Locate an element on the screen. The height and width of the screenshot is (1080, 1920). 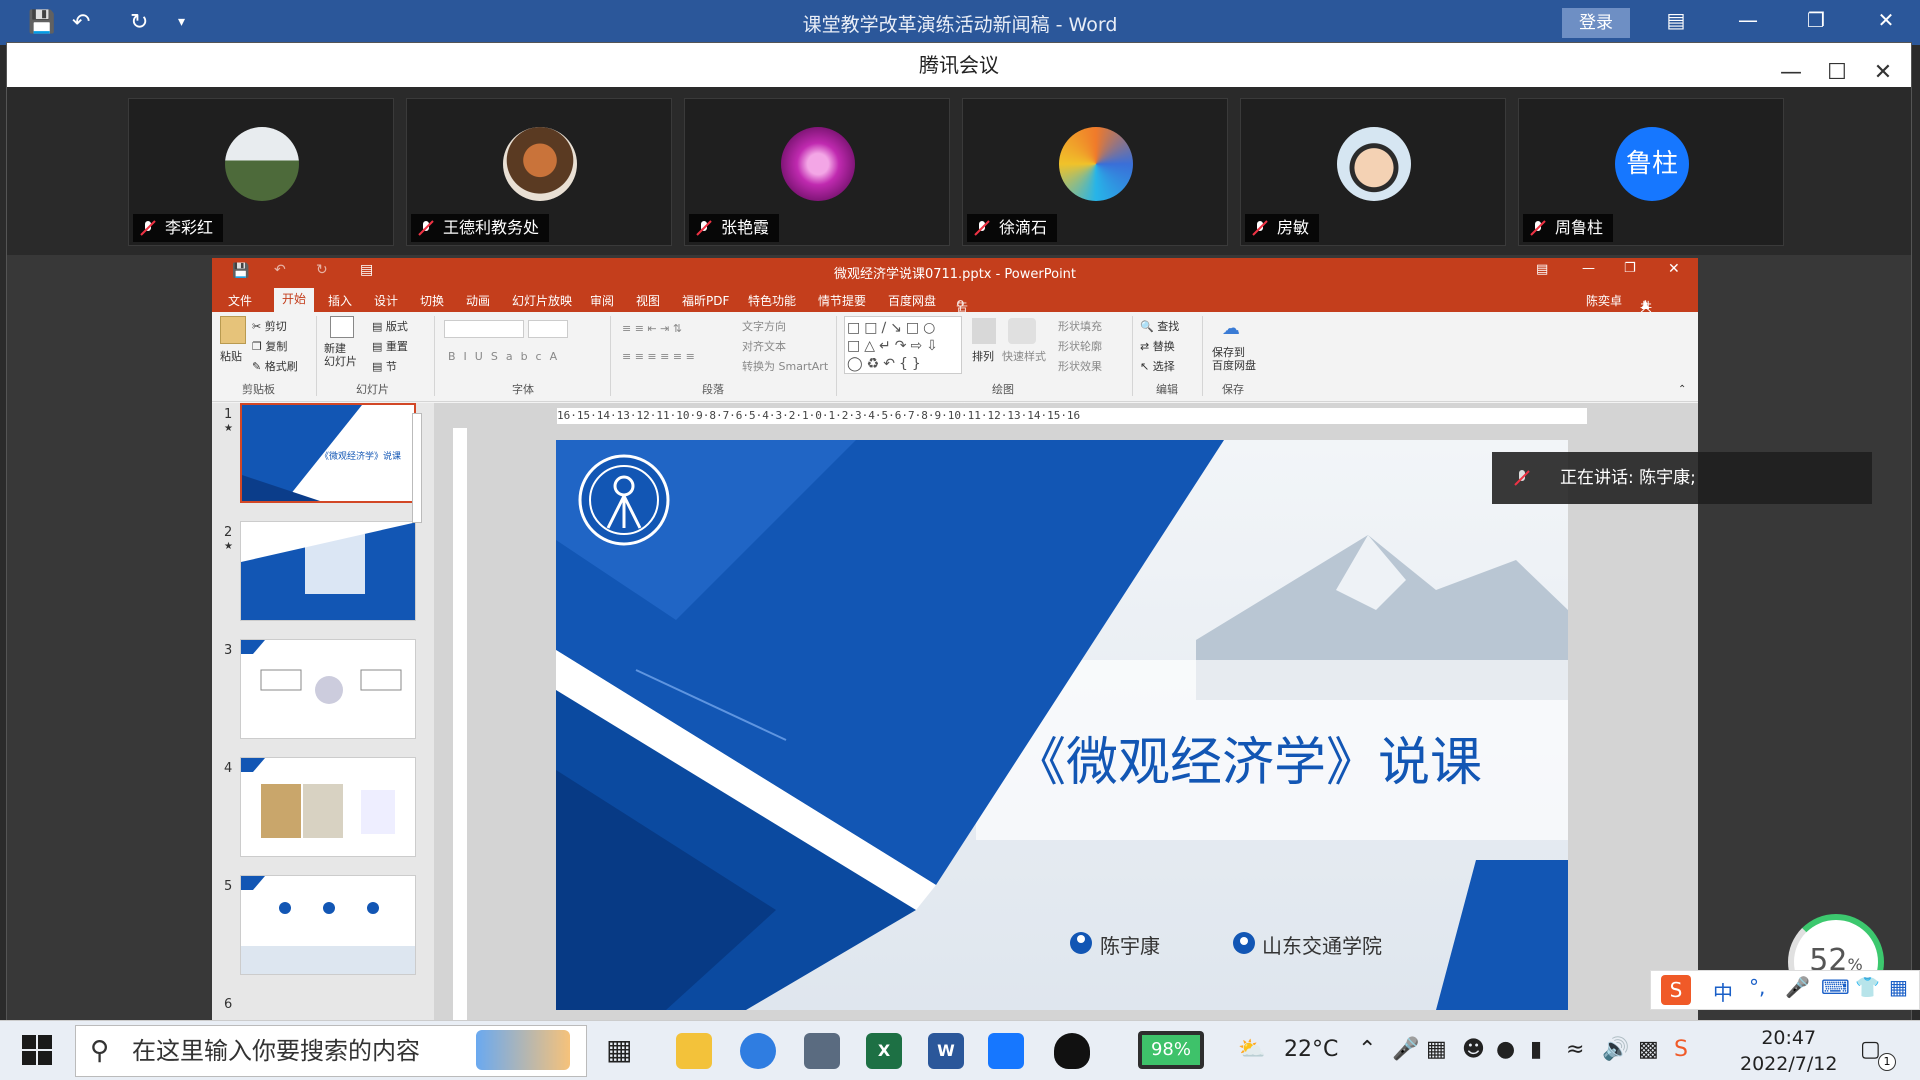
login-button: 登录 is located at coordinates (1596, 23).